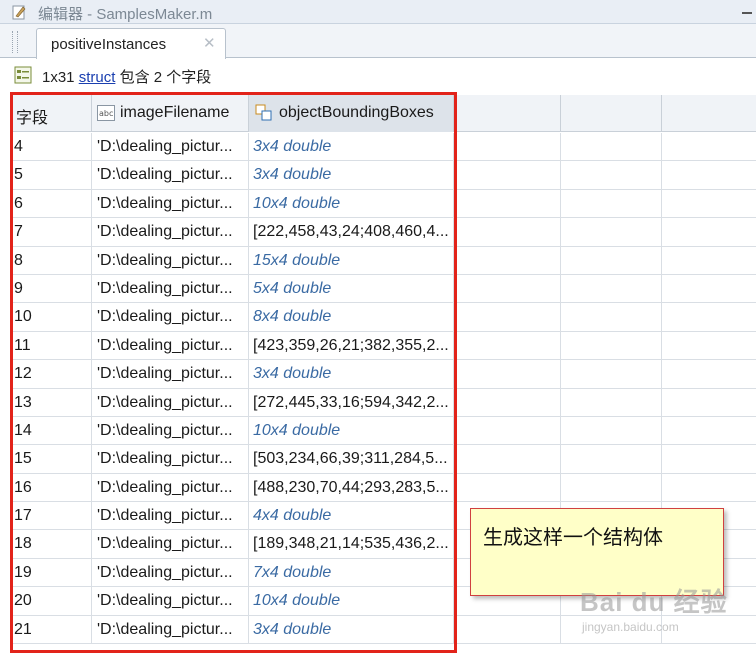 The height and width of the screenshot is (653, 756). I want to click on variable-info-bar: 1x31 struct 包含 2 个字段, so click(378, 75).